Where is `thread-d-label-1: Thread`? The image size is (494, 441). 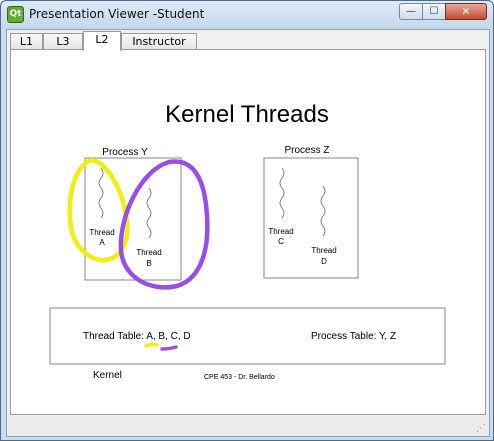
thread-d-label-1: Thread is located at coordinates (323, 250).